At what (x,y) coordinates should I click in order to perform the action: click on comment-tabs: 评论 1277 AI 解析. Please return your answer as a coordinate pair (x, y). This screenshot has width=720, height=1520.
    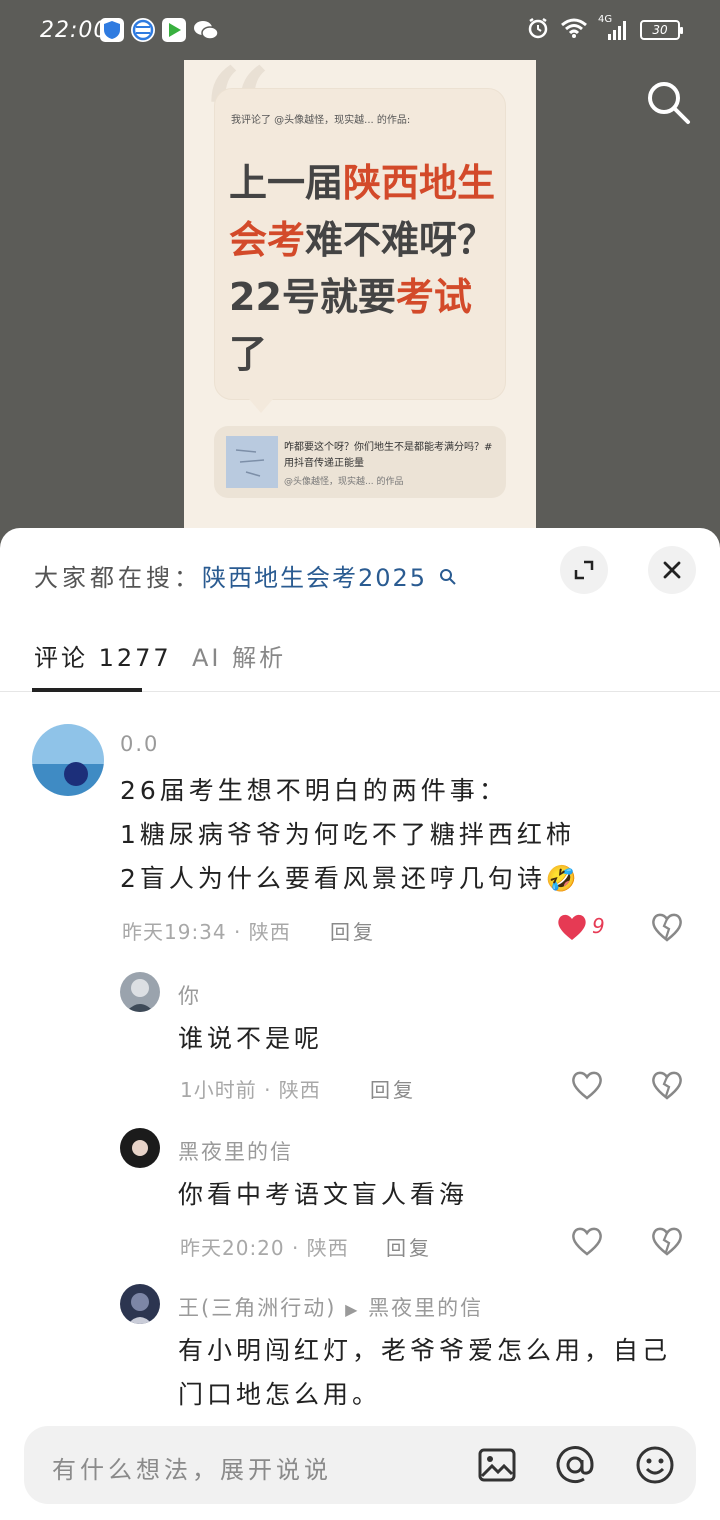
    Looking at the image, I should click on (360, 658).